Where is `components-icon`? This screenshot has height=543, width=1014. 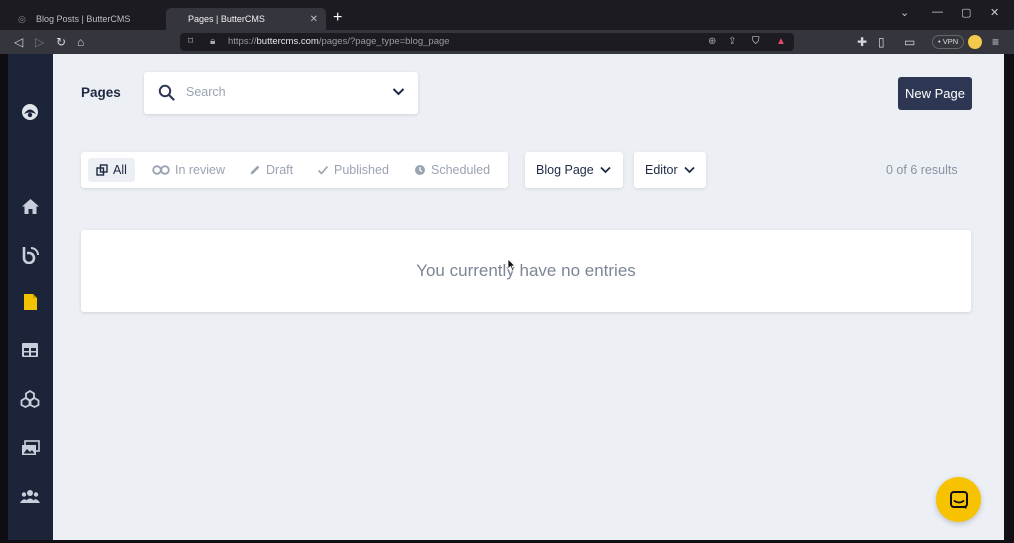
components-icon is located at coordinates (30, 399).